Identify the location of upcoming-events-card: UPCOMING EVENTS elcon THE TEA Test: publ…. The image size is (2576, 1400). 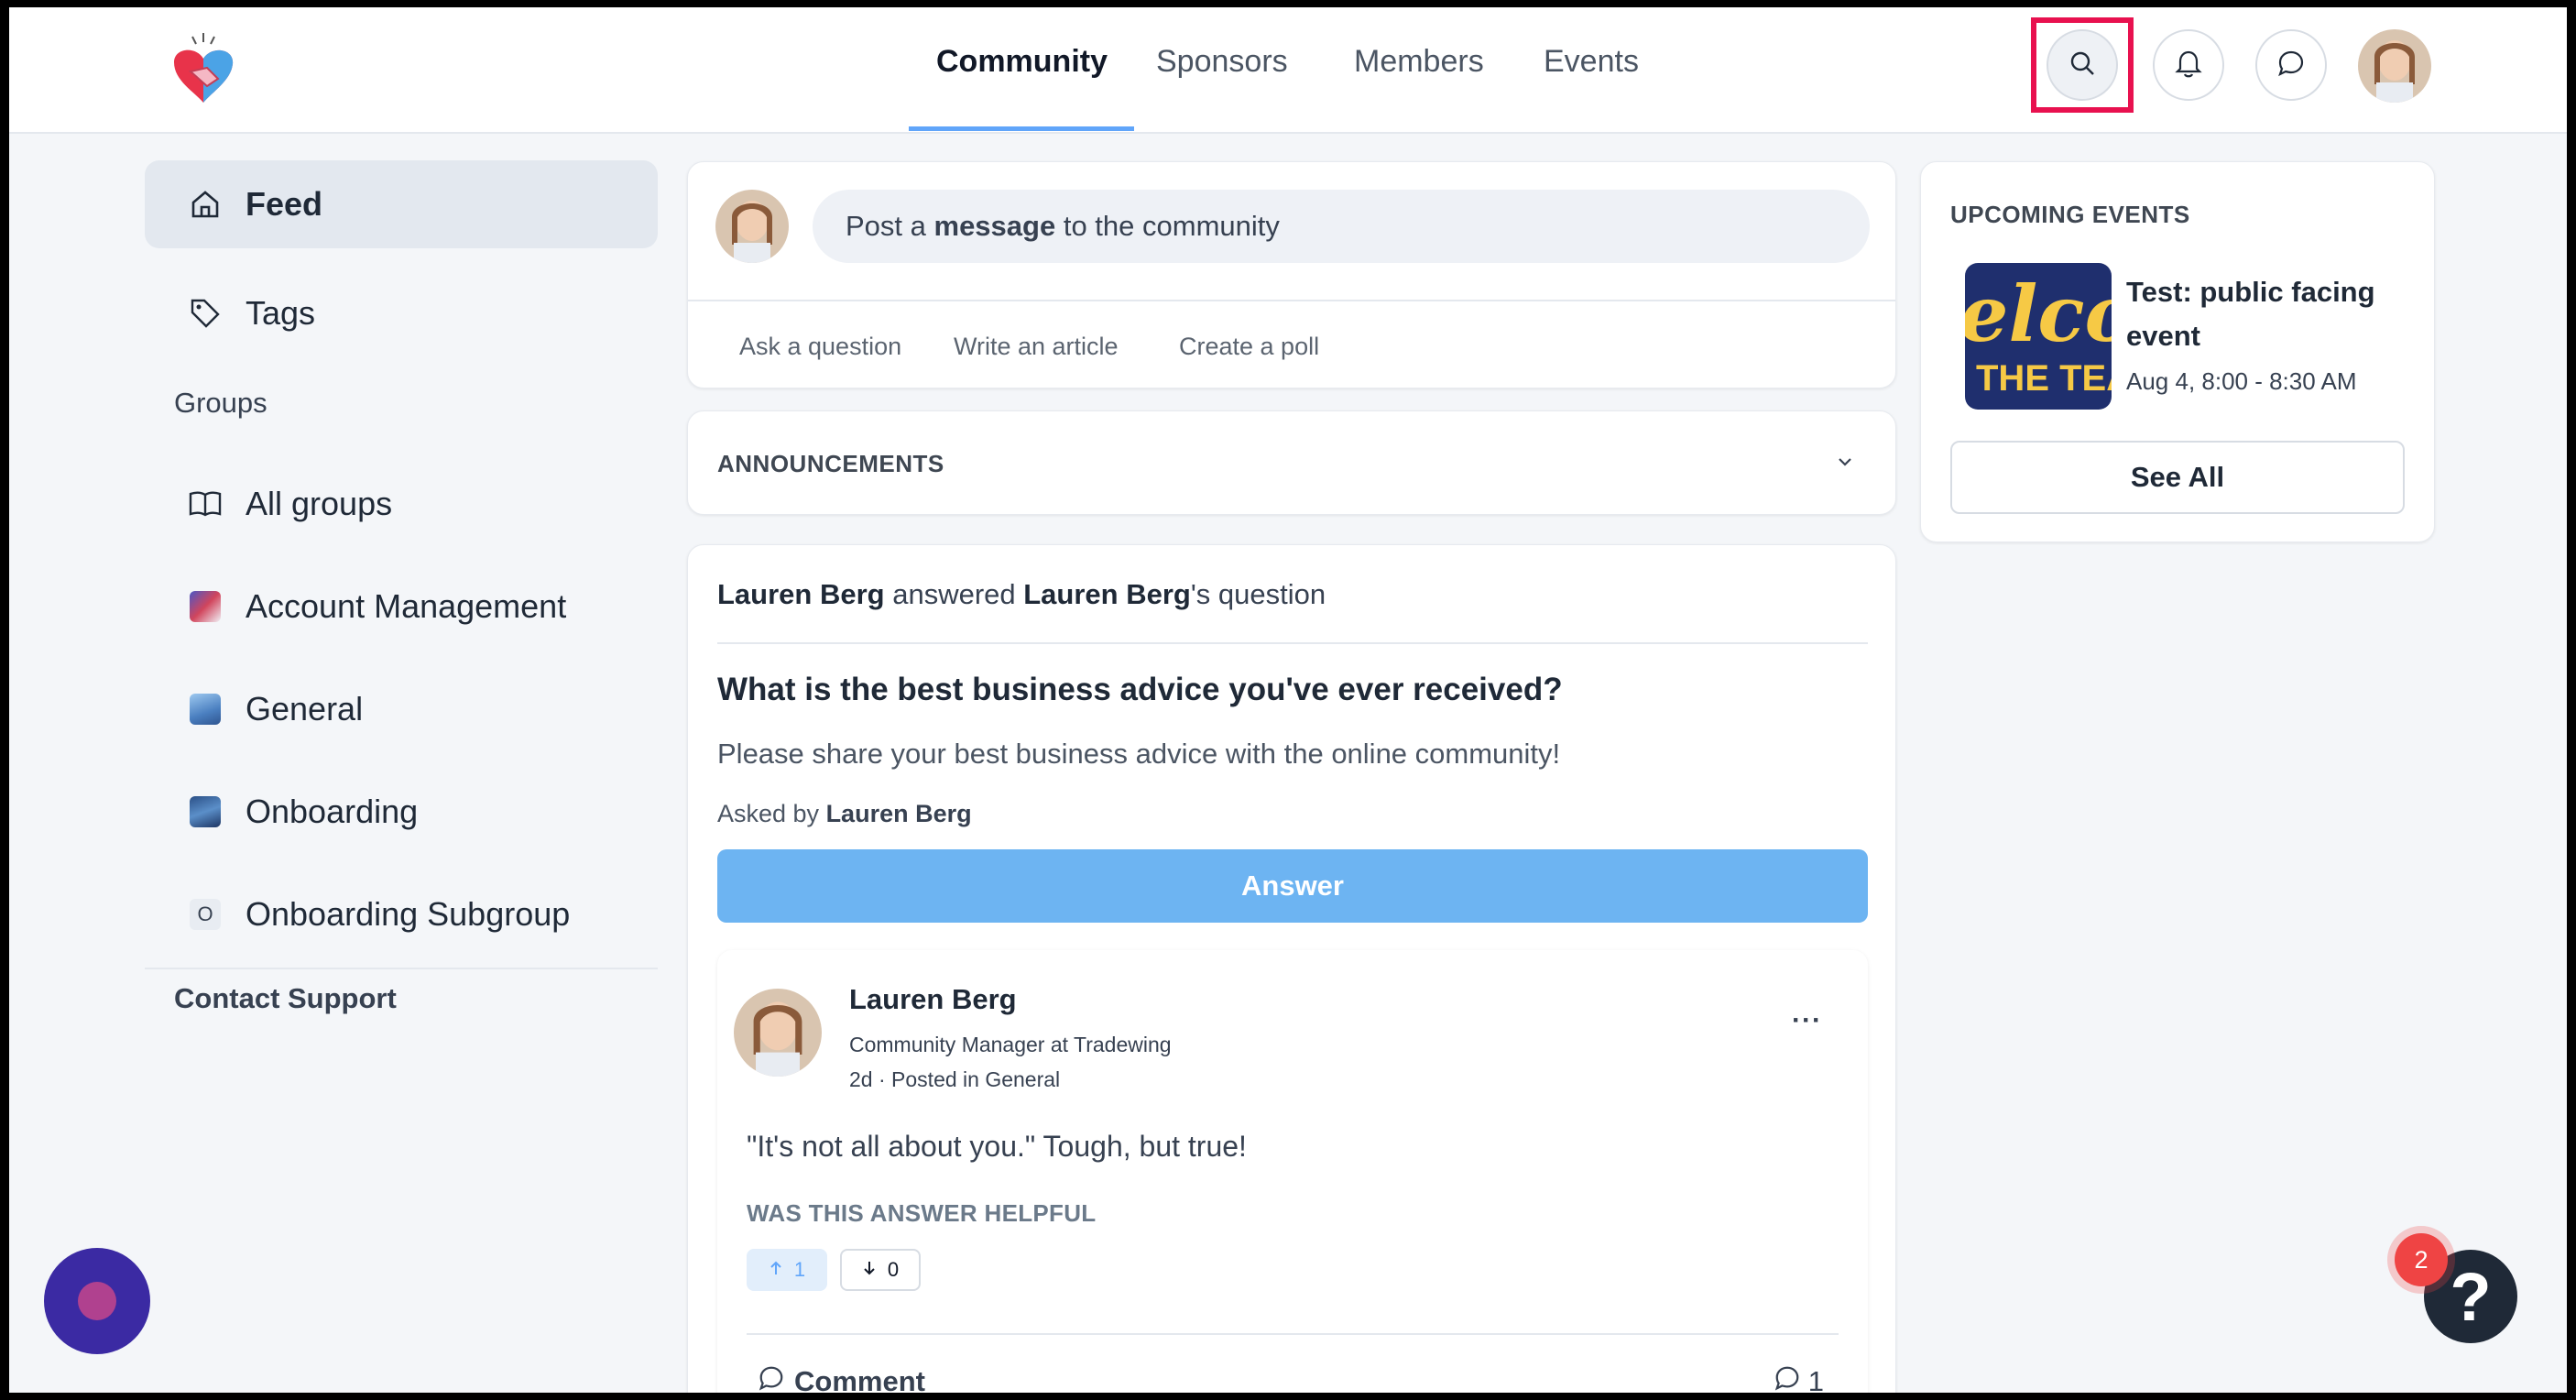
(2177, 351).